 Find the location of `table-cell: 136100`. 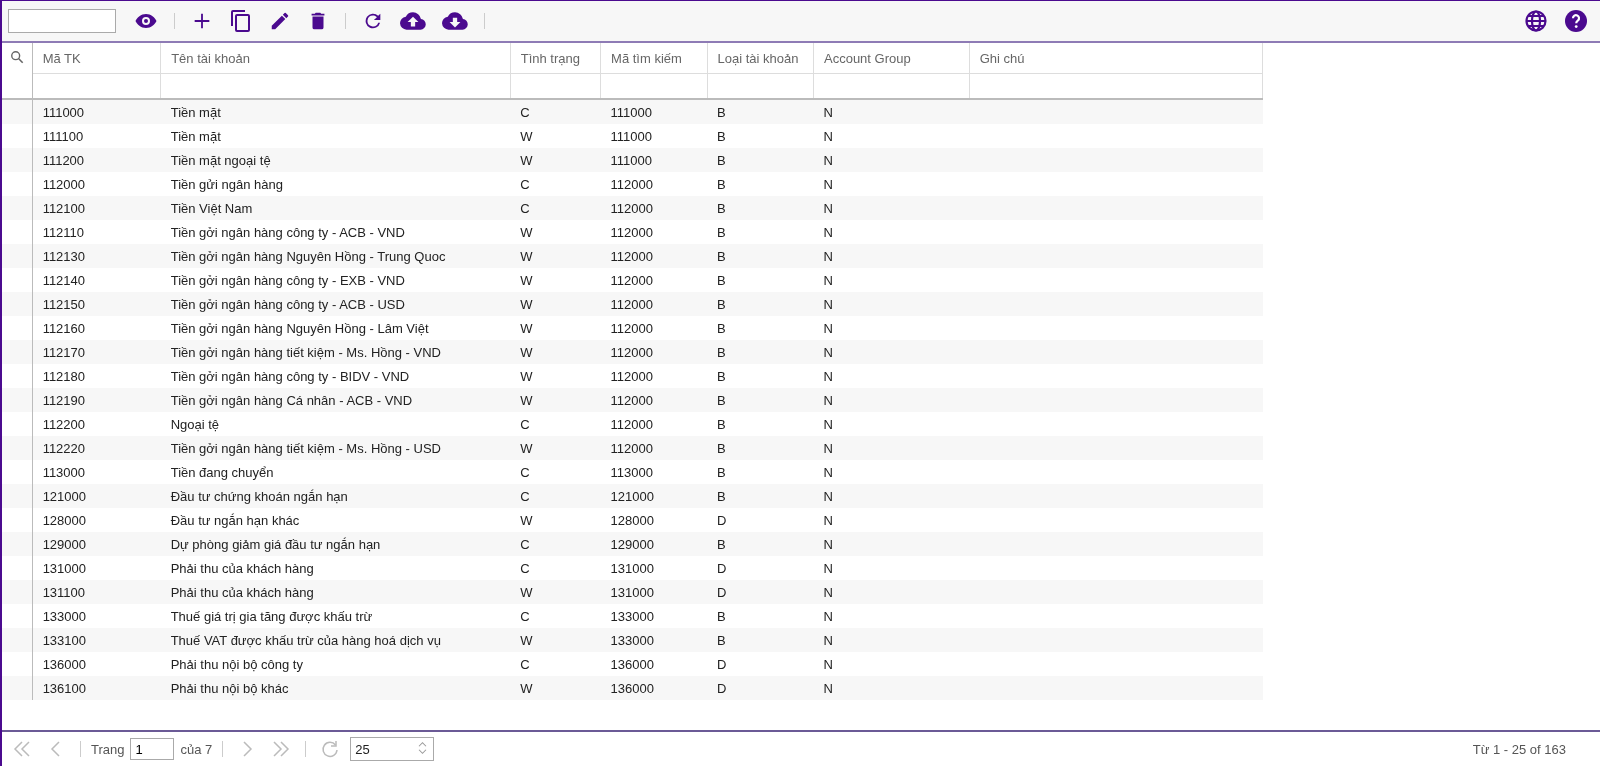

table-cell: 136100 is located at coordinates (96, 688).